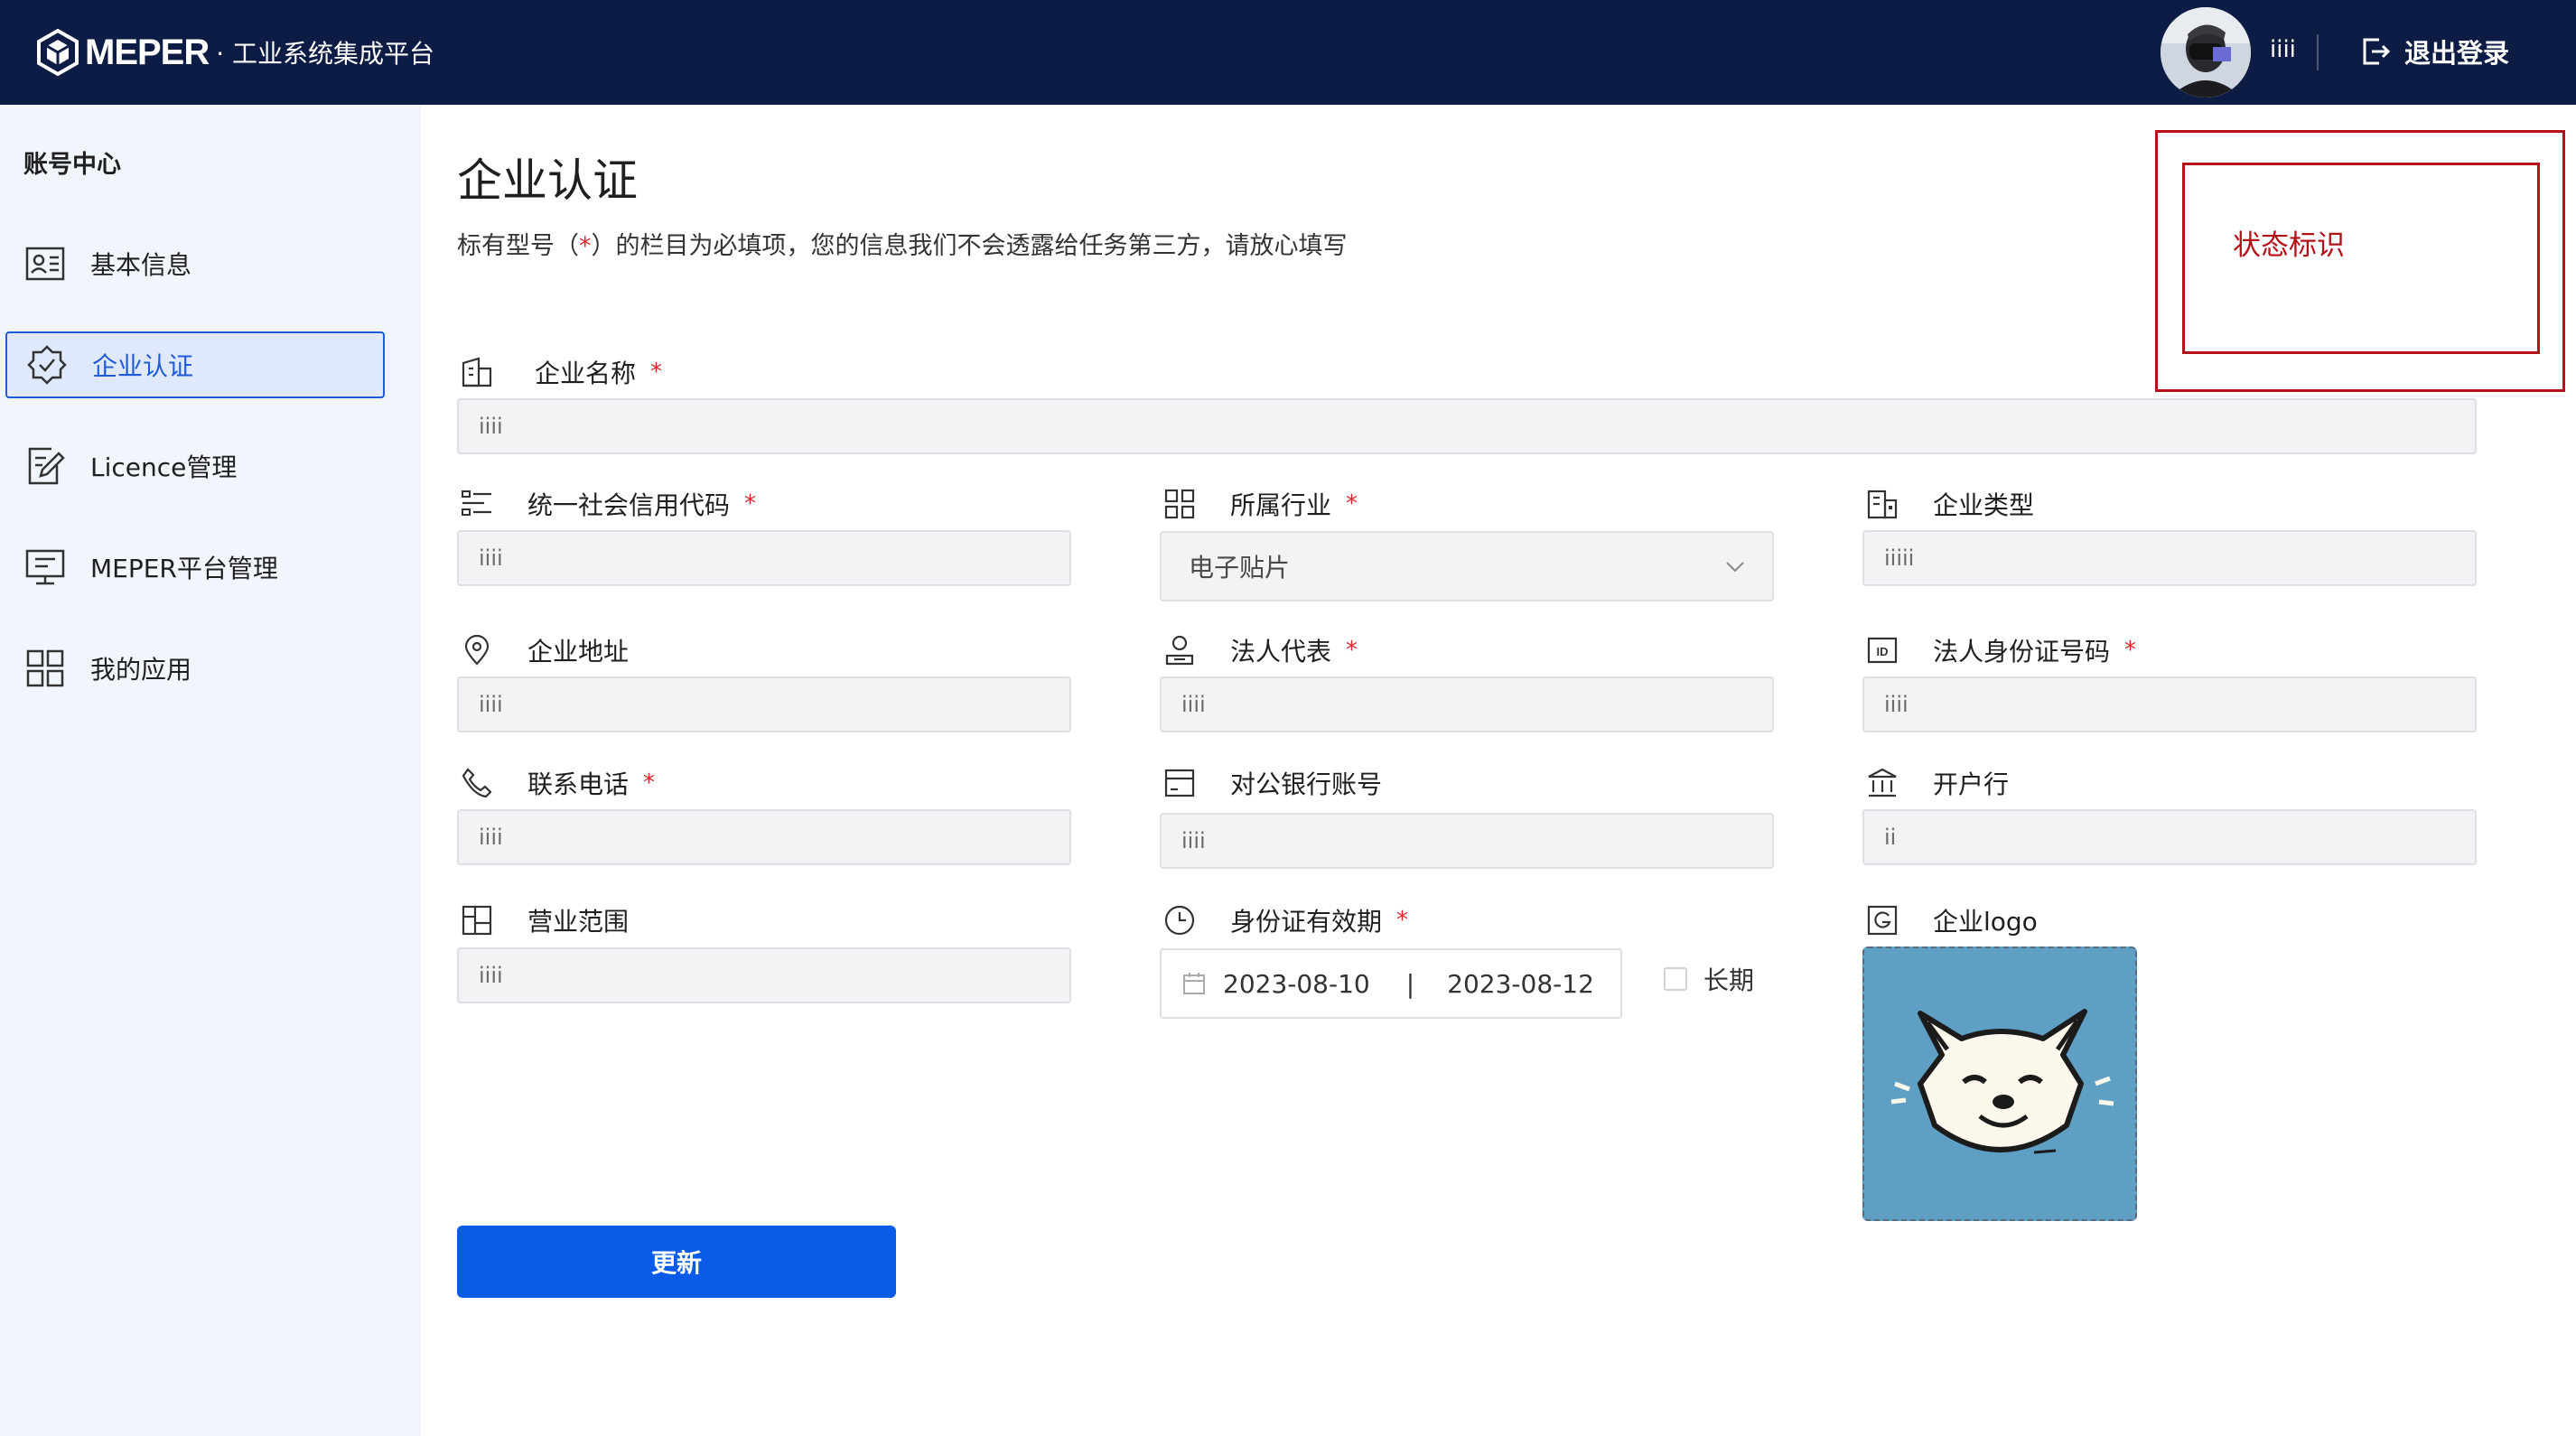 This screenshot has height=1436, width=2576. I want to click on checkbox-box, so click(1676, 979).